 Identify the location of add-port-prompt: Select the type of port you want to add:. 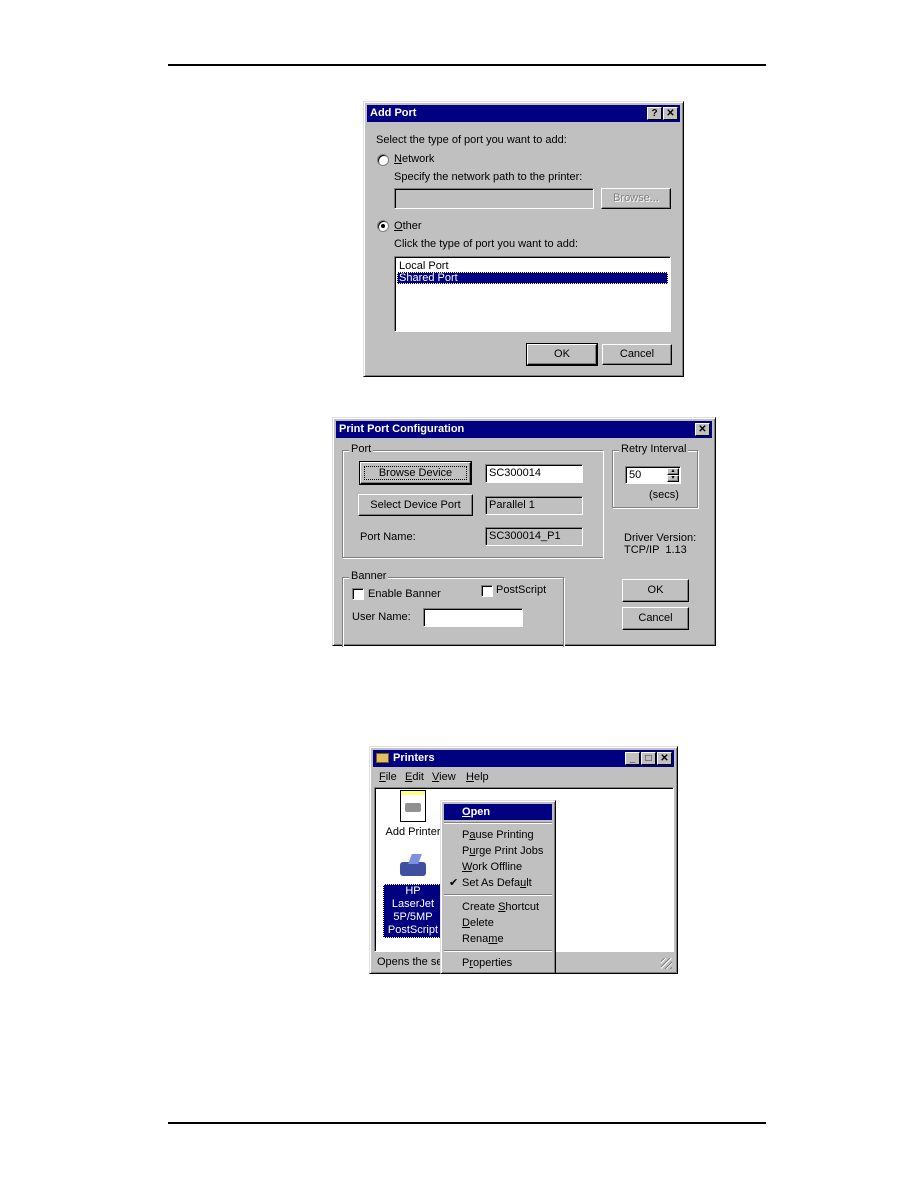
(471, 140).